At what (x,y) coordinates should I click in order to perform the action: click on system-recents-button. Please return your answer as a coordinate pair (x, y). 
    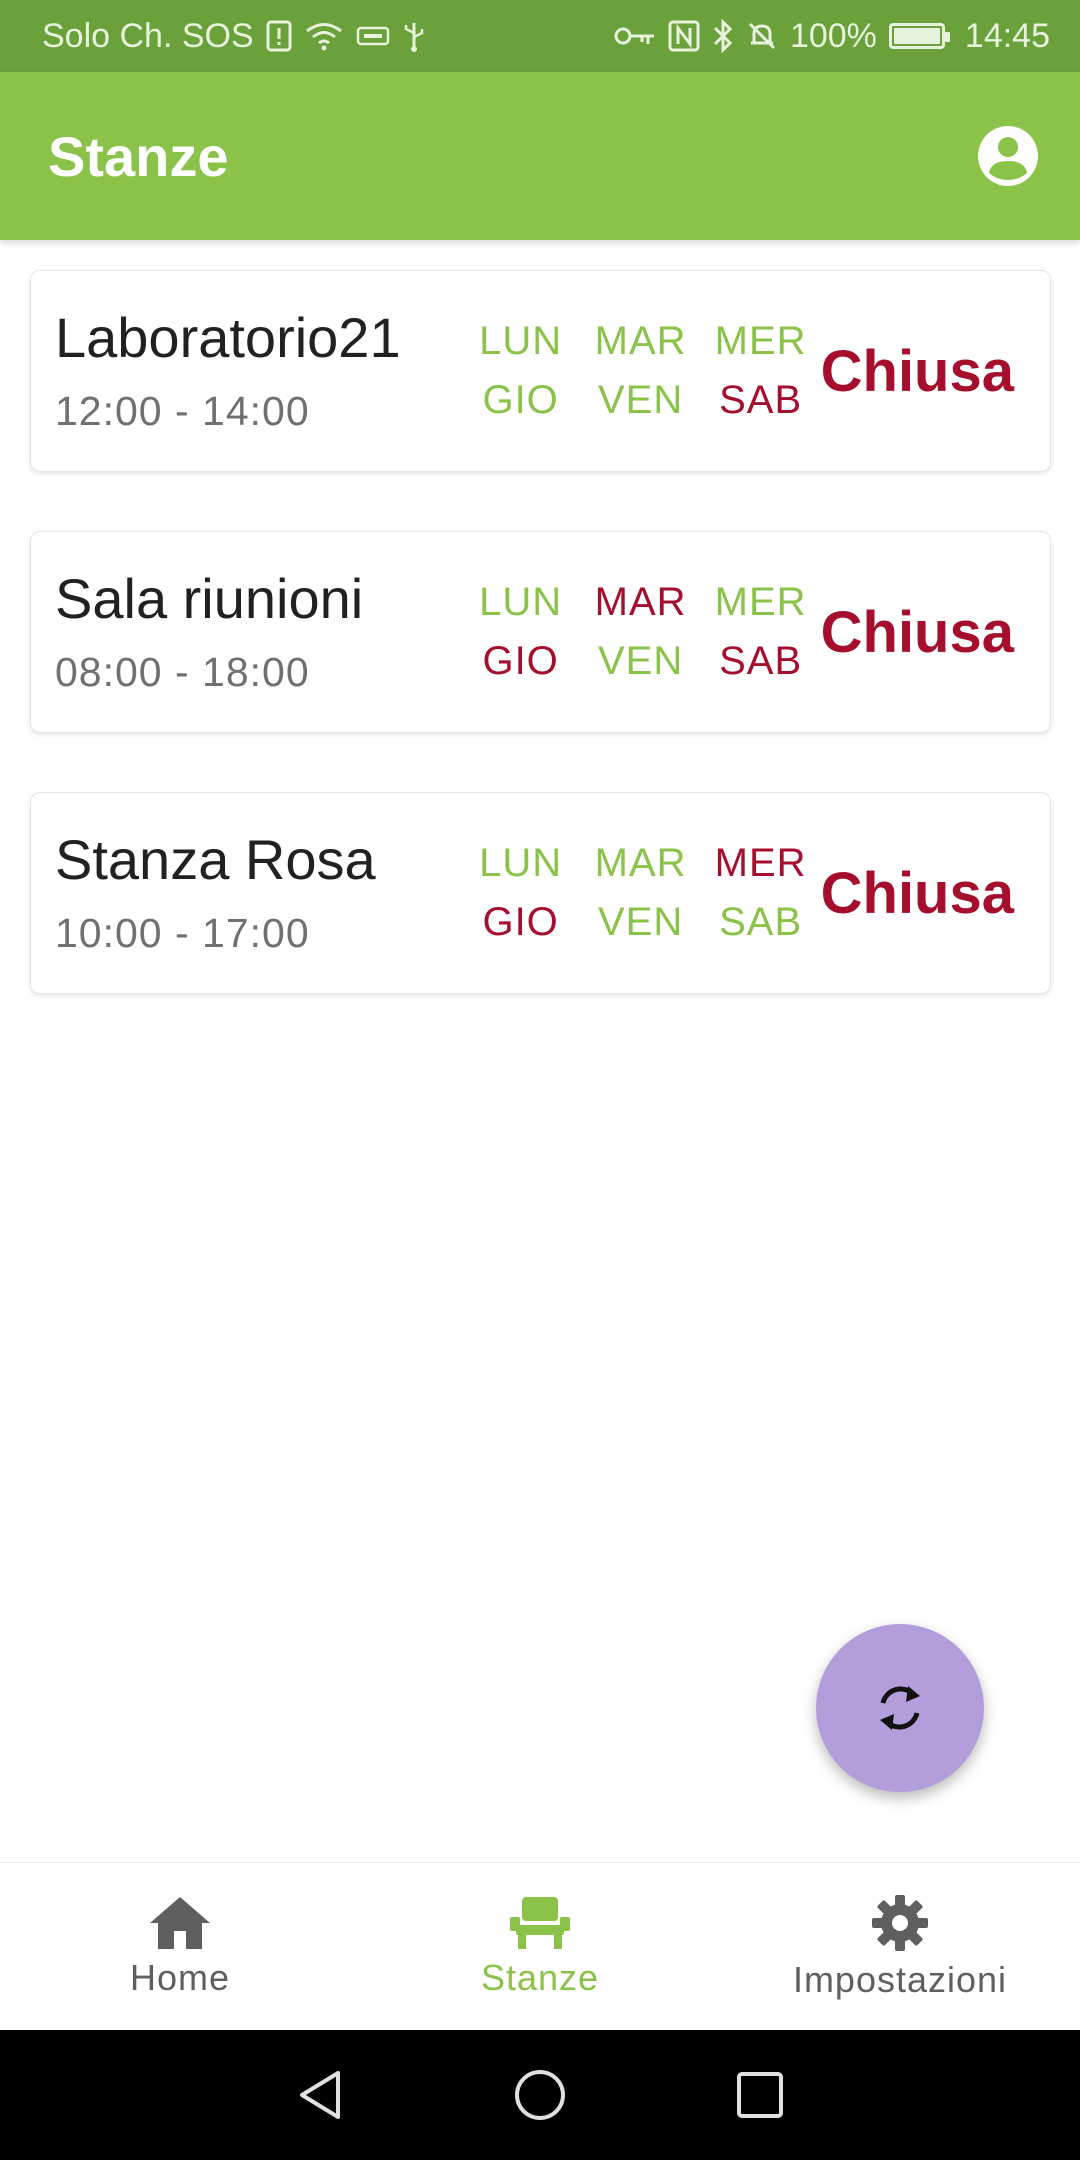
    Looking at the image, I should click on (760, 2095).